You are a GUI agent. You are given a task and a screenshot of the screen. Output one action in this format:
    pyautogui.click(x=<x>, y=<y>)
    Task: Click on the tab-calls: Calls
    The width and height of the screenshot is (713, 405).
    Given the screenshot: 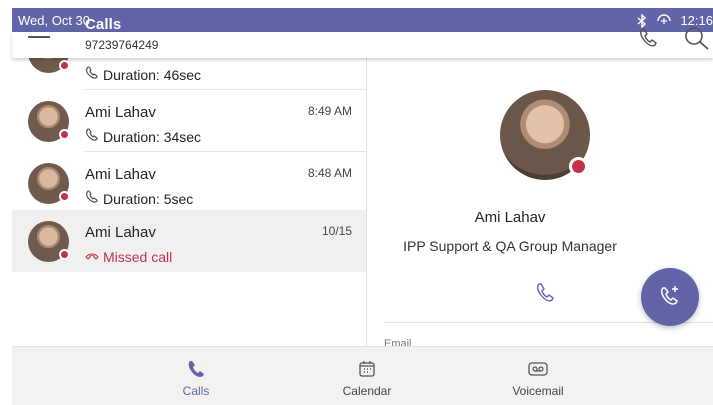 What is the action you would take?
    pyautogui.click(x=196, y=376)
    